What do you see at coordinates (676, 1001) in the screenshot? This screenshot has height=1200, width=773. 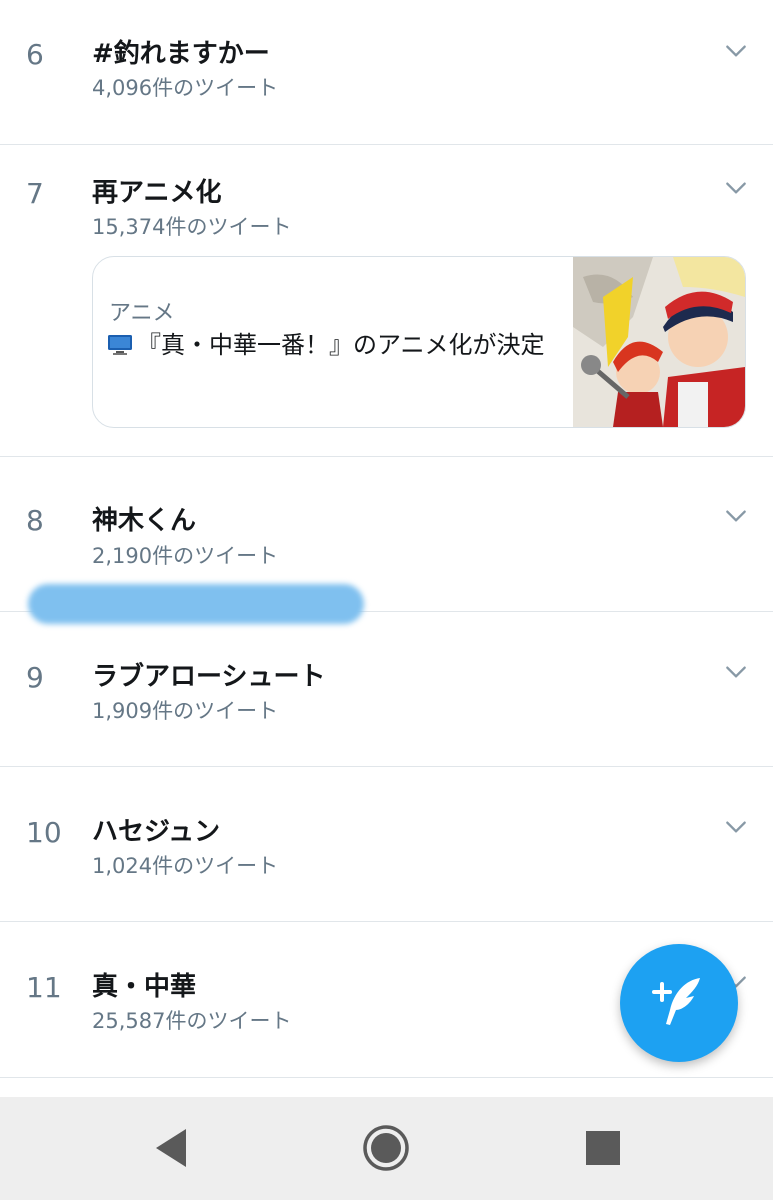 I see `compose-tweet-icon` at bounding box center [676, 1001].